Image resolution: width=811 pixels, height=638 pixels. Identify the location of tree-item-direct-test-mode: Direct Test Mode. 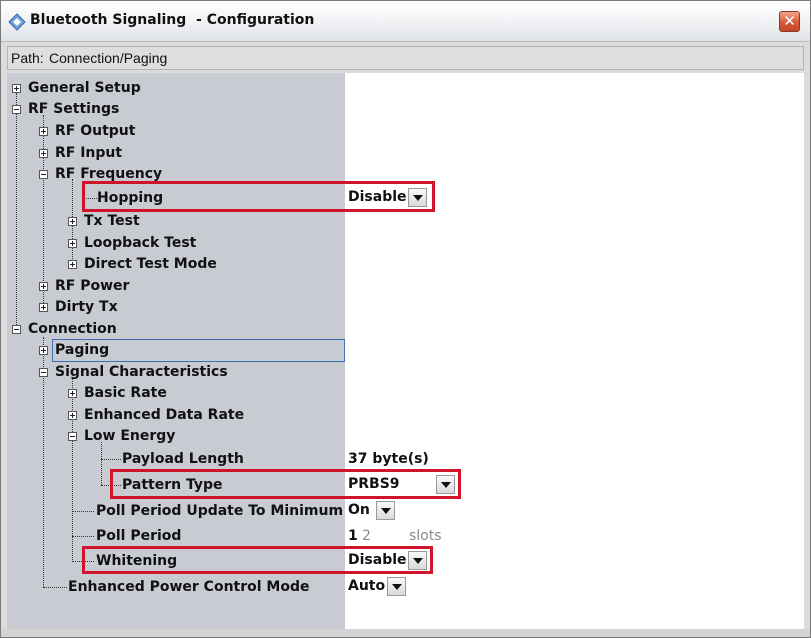
(150, 264).